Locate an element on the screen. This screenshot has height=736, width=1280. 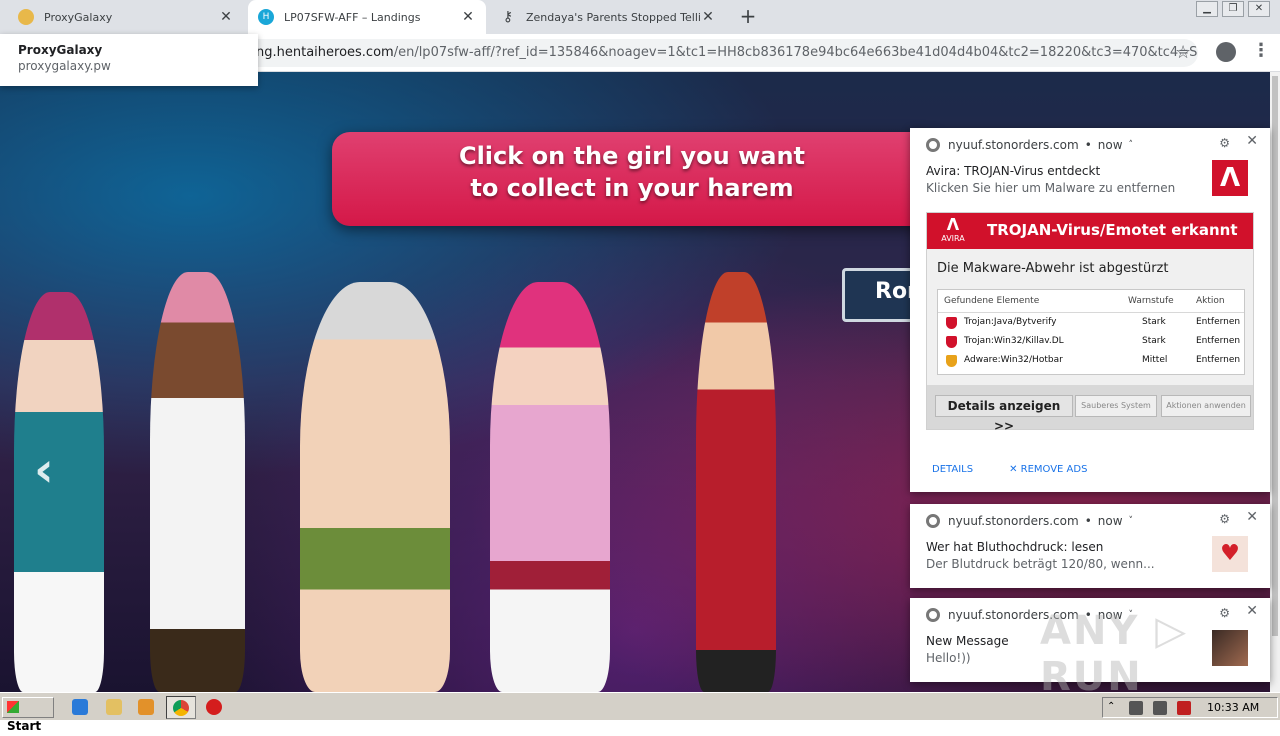
clean-system-button: Sauberes System is located at coordinates (1116, 406).